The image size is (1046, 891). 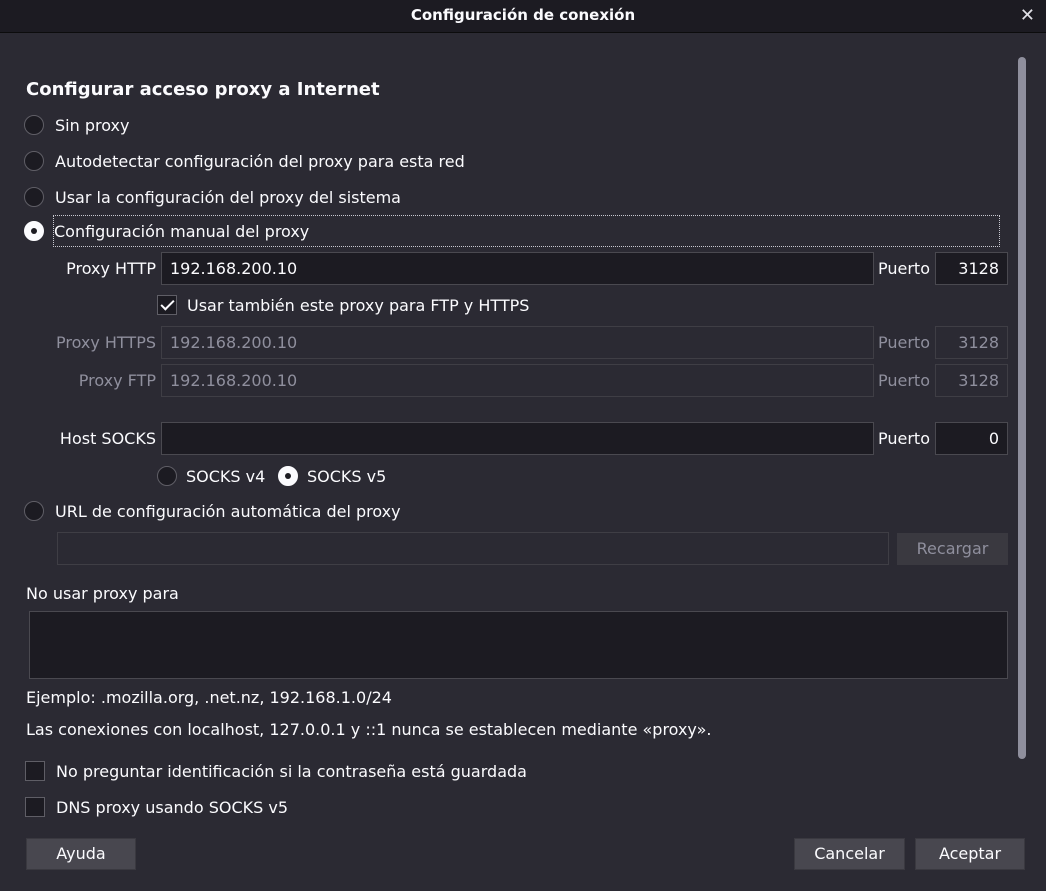 I want to click on radio-socks-v5: SOCKS v5, so click(x=332, y=476).